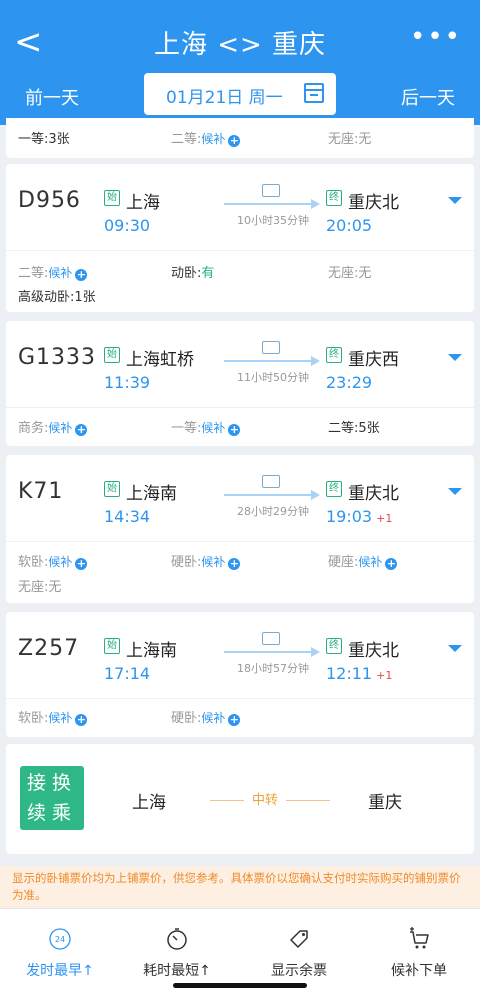 This screenshot has height=996, width=480. I want to click on arrival-time: 12:11 +1, so click(359, 673).